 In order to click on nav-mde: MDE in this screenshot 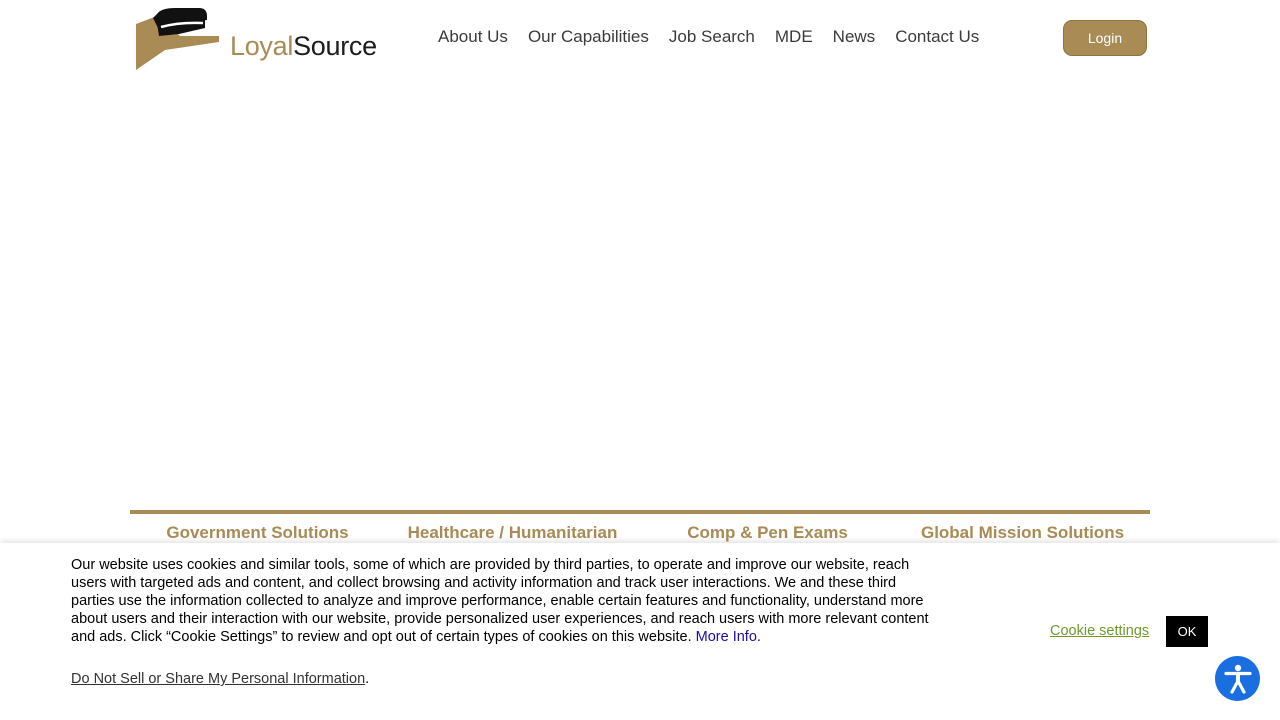, I will do `click(794, 37)`.